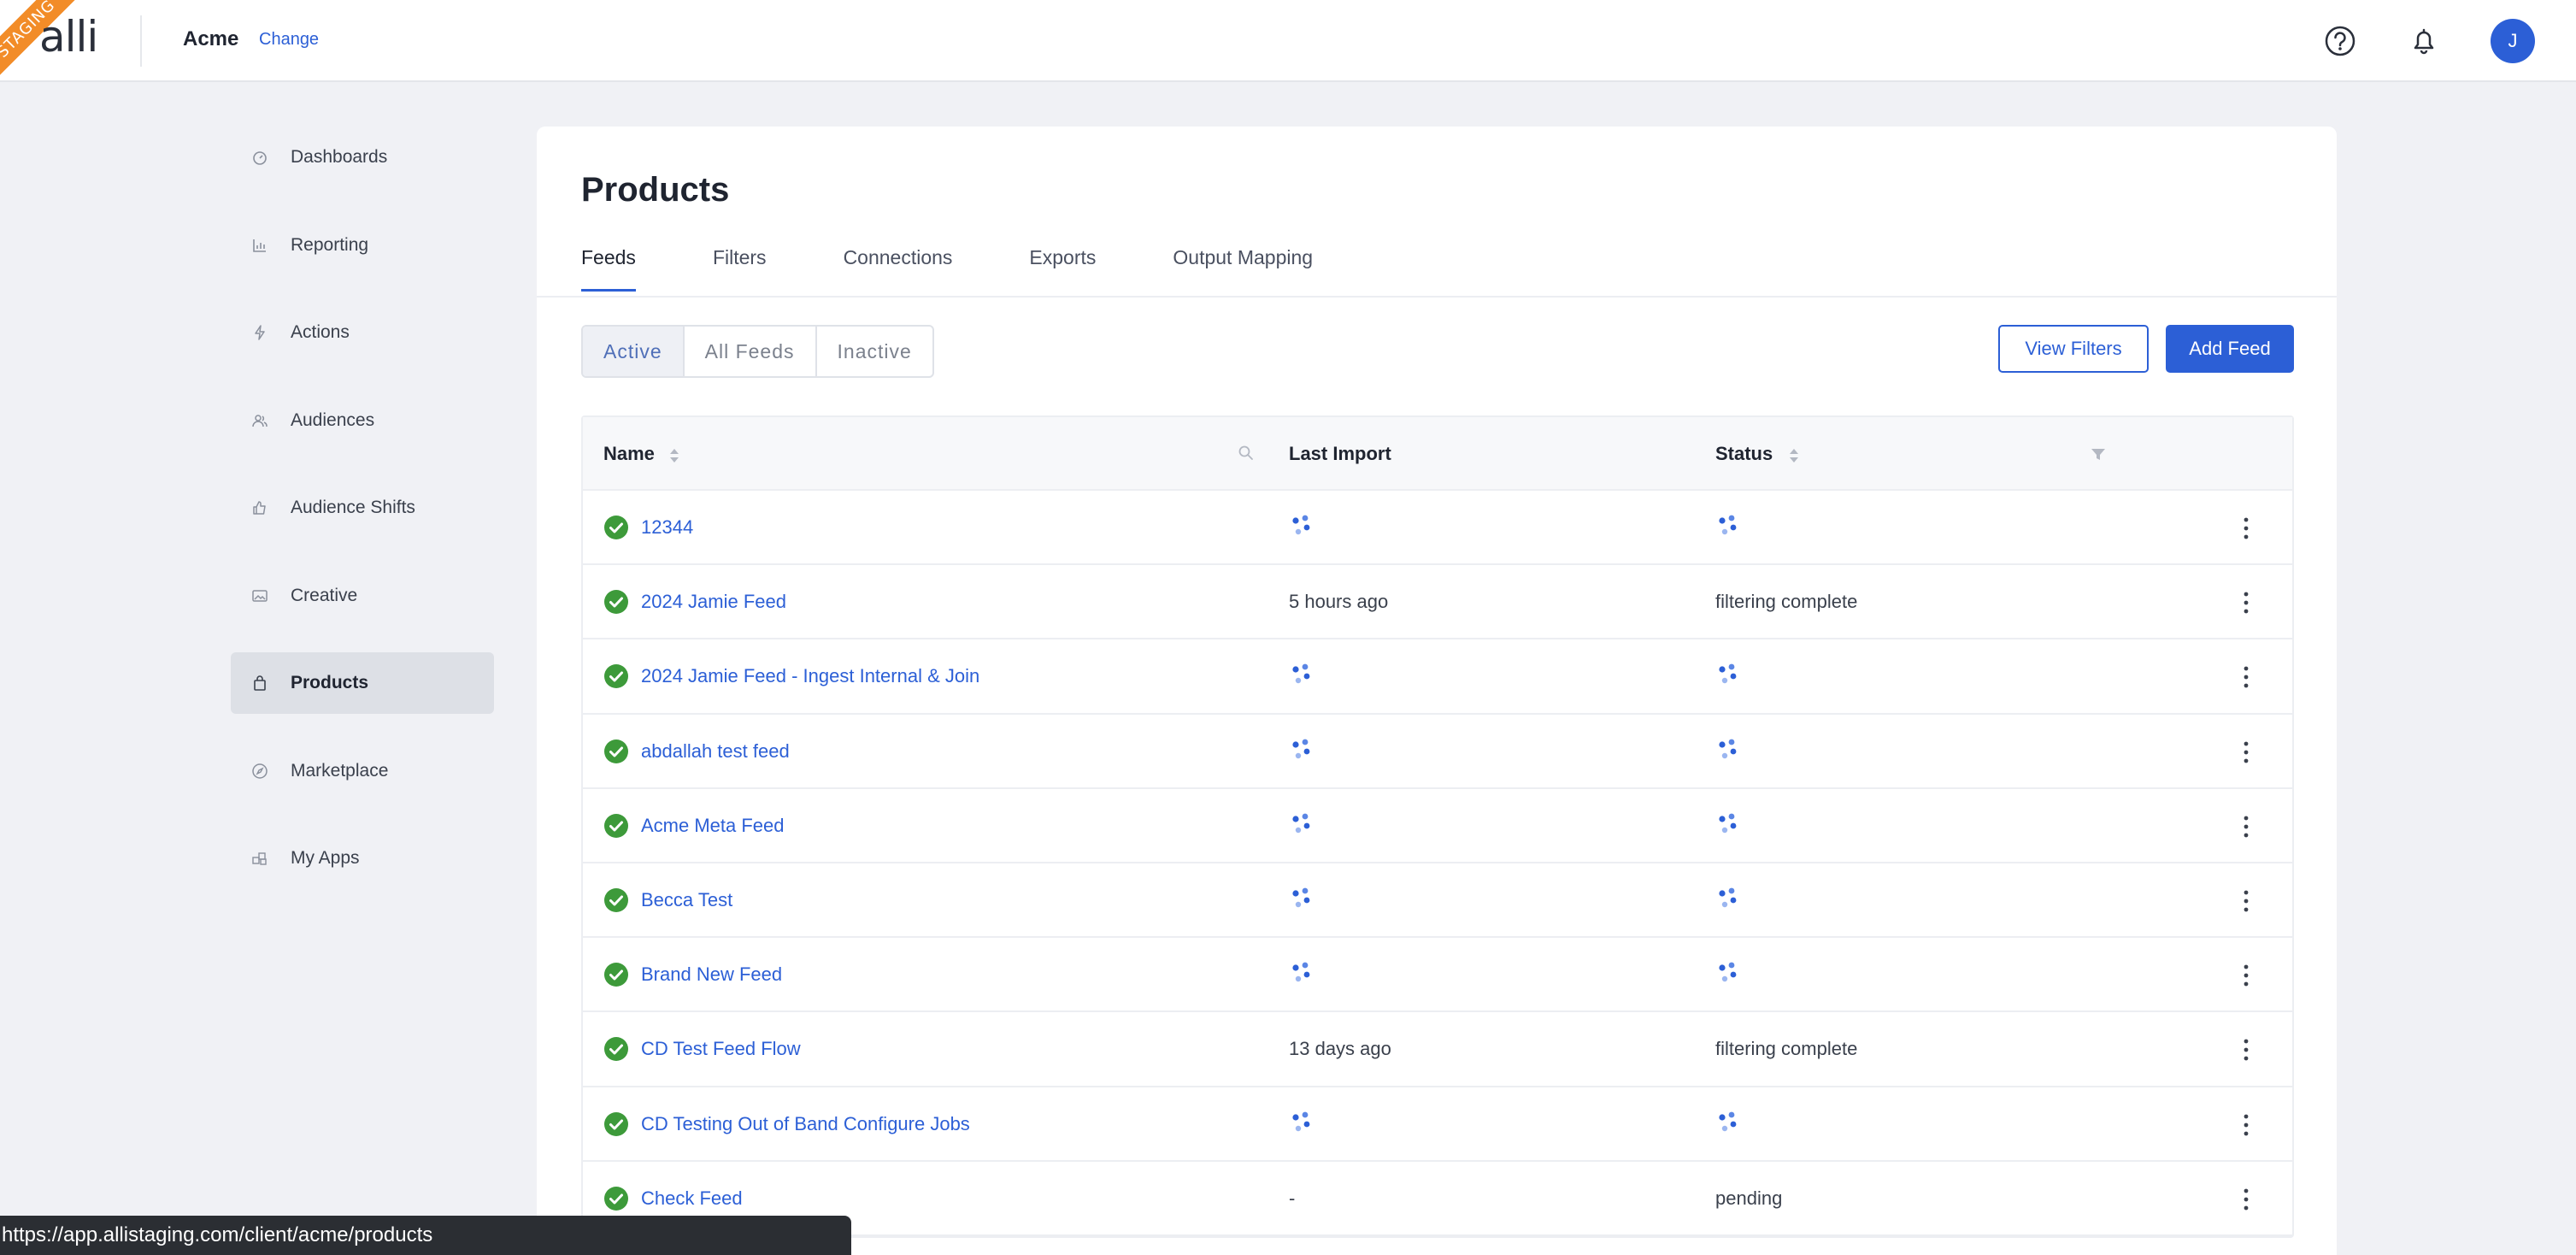 This screenshot has width=2576, height=1255. Describe the element at coordinates (713, 826) in the screenshot. I see `feed-name-link: Acme Meta Feed` at that location.